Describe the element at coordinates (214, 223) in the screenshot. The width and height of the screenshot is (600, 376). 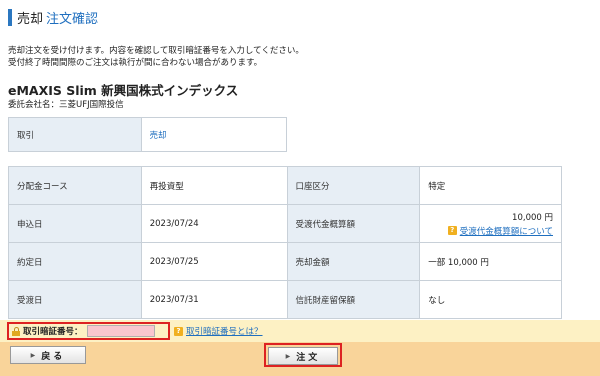
I see `application-date-value: 2023/07/24` at that location.